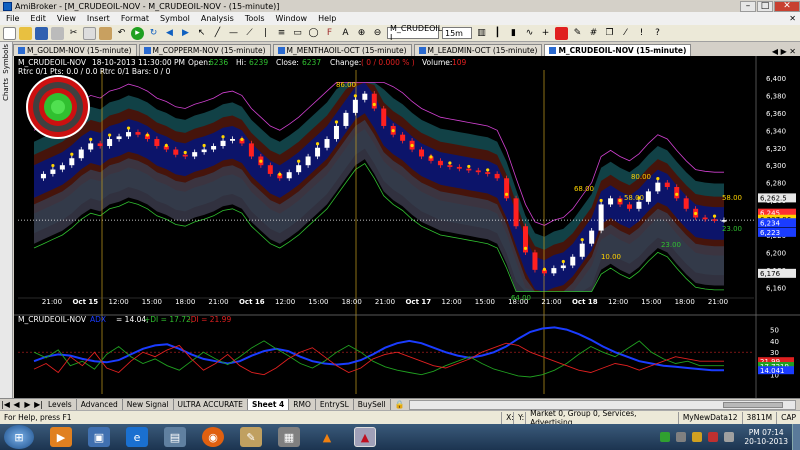 Image resolution: width=800 pixels, height=450 pixels. Describe the element at coordinates (251, 437) in the screenshot. I see `paint-icon: ✎` at that location.